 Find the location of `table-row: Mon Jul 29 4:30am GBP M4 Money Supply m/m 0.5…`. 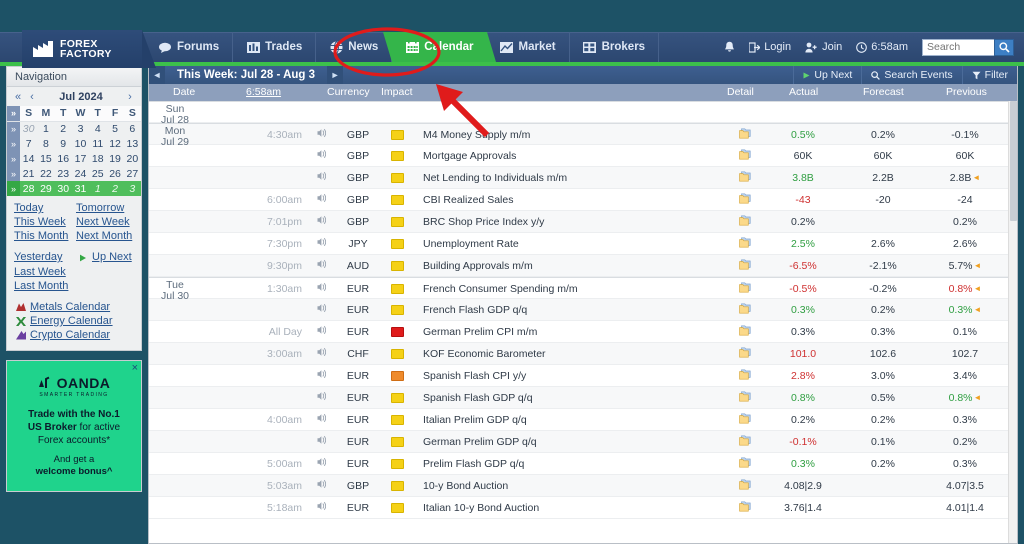

table-row: Mon Jul 29 4:30am GBP M4 Money Supply m/m 0.5… is located at coordinates (583, 135).